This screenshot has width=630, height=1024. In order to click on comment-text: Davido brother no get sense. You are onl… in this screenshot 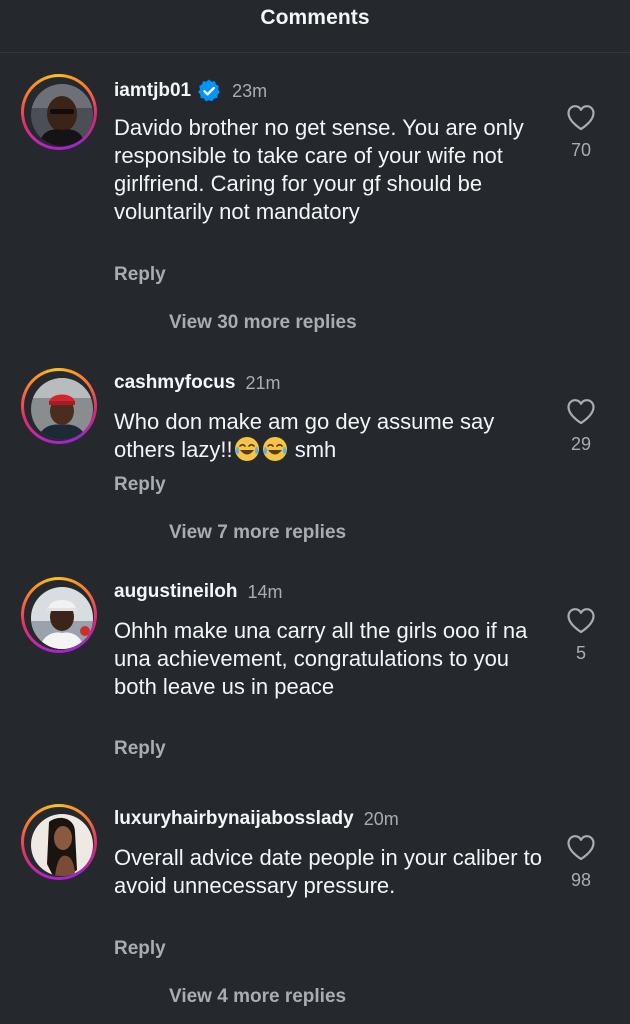, I will do `click(319, 169)`.